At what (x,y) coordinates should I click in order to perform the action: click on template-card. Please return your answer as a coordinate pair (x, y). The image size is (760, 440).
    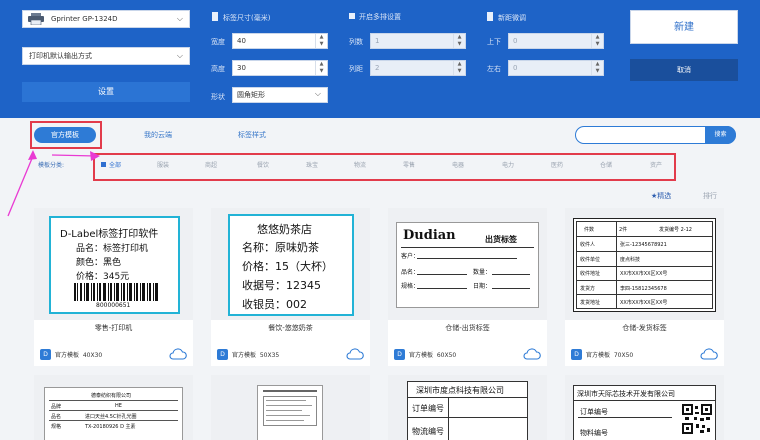
    Looking at the image, I should click on (290, 407).